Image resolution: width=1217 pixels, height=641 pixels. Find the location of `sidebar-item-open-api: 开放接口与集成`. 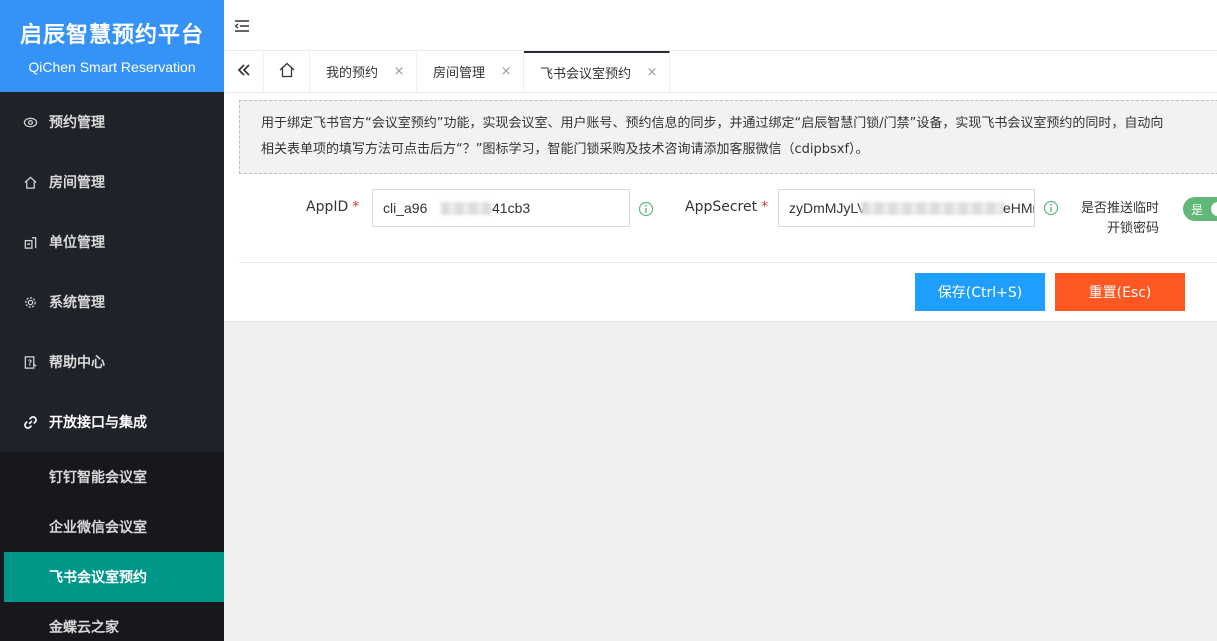

sidebar-item-open-api: 开放接口与集成 is located at coordinates (112, 422).